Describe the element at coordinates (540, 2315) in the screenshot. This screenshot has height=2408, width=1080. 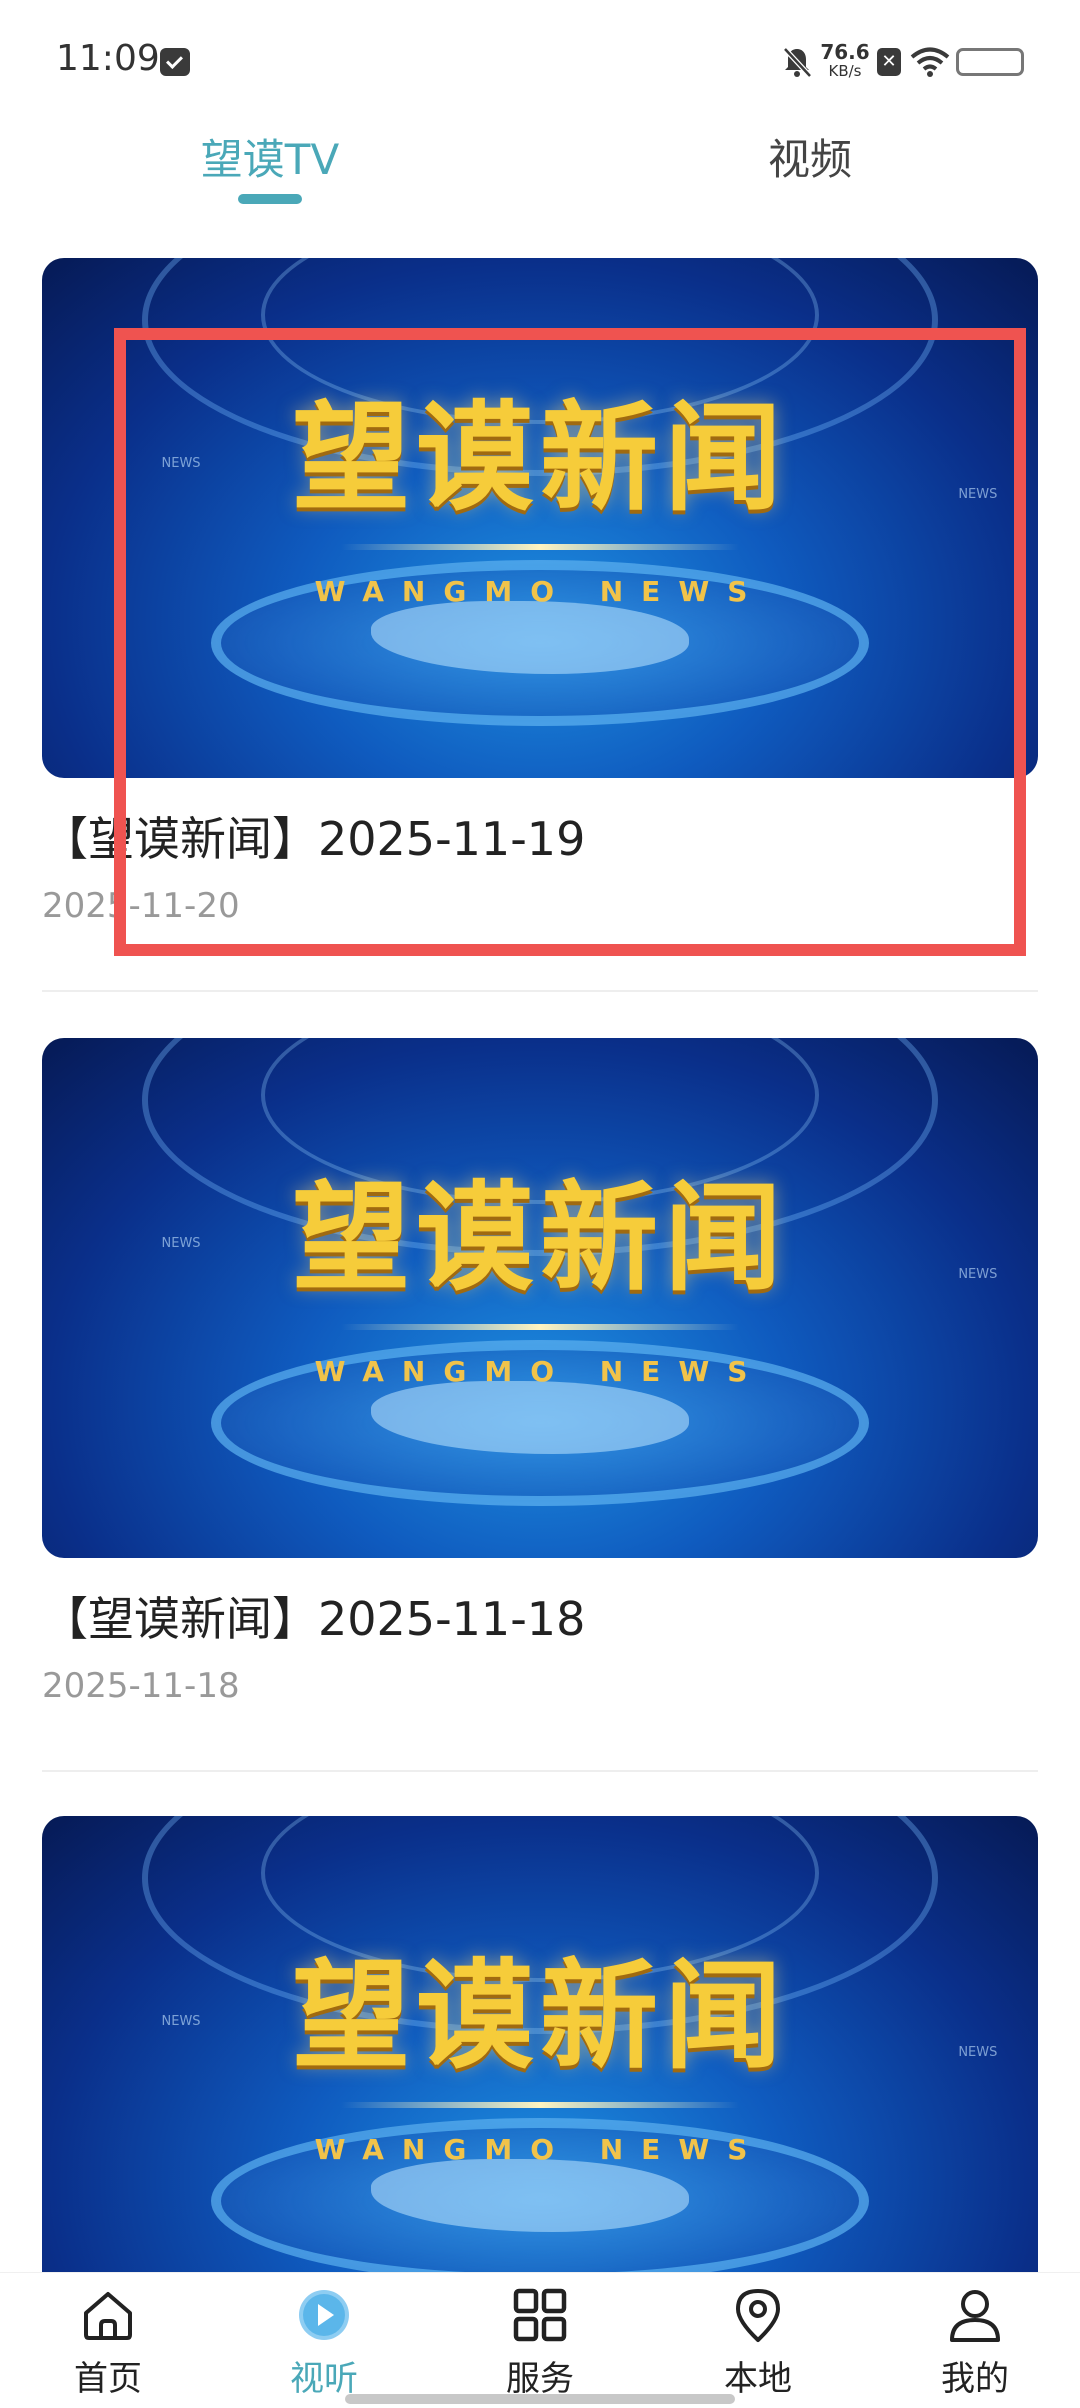
I see `grid-icon` at that location.